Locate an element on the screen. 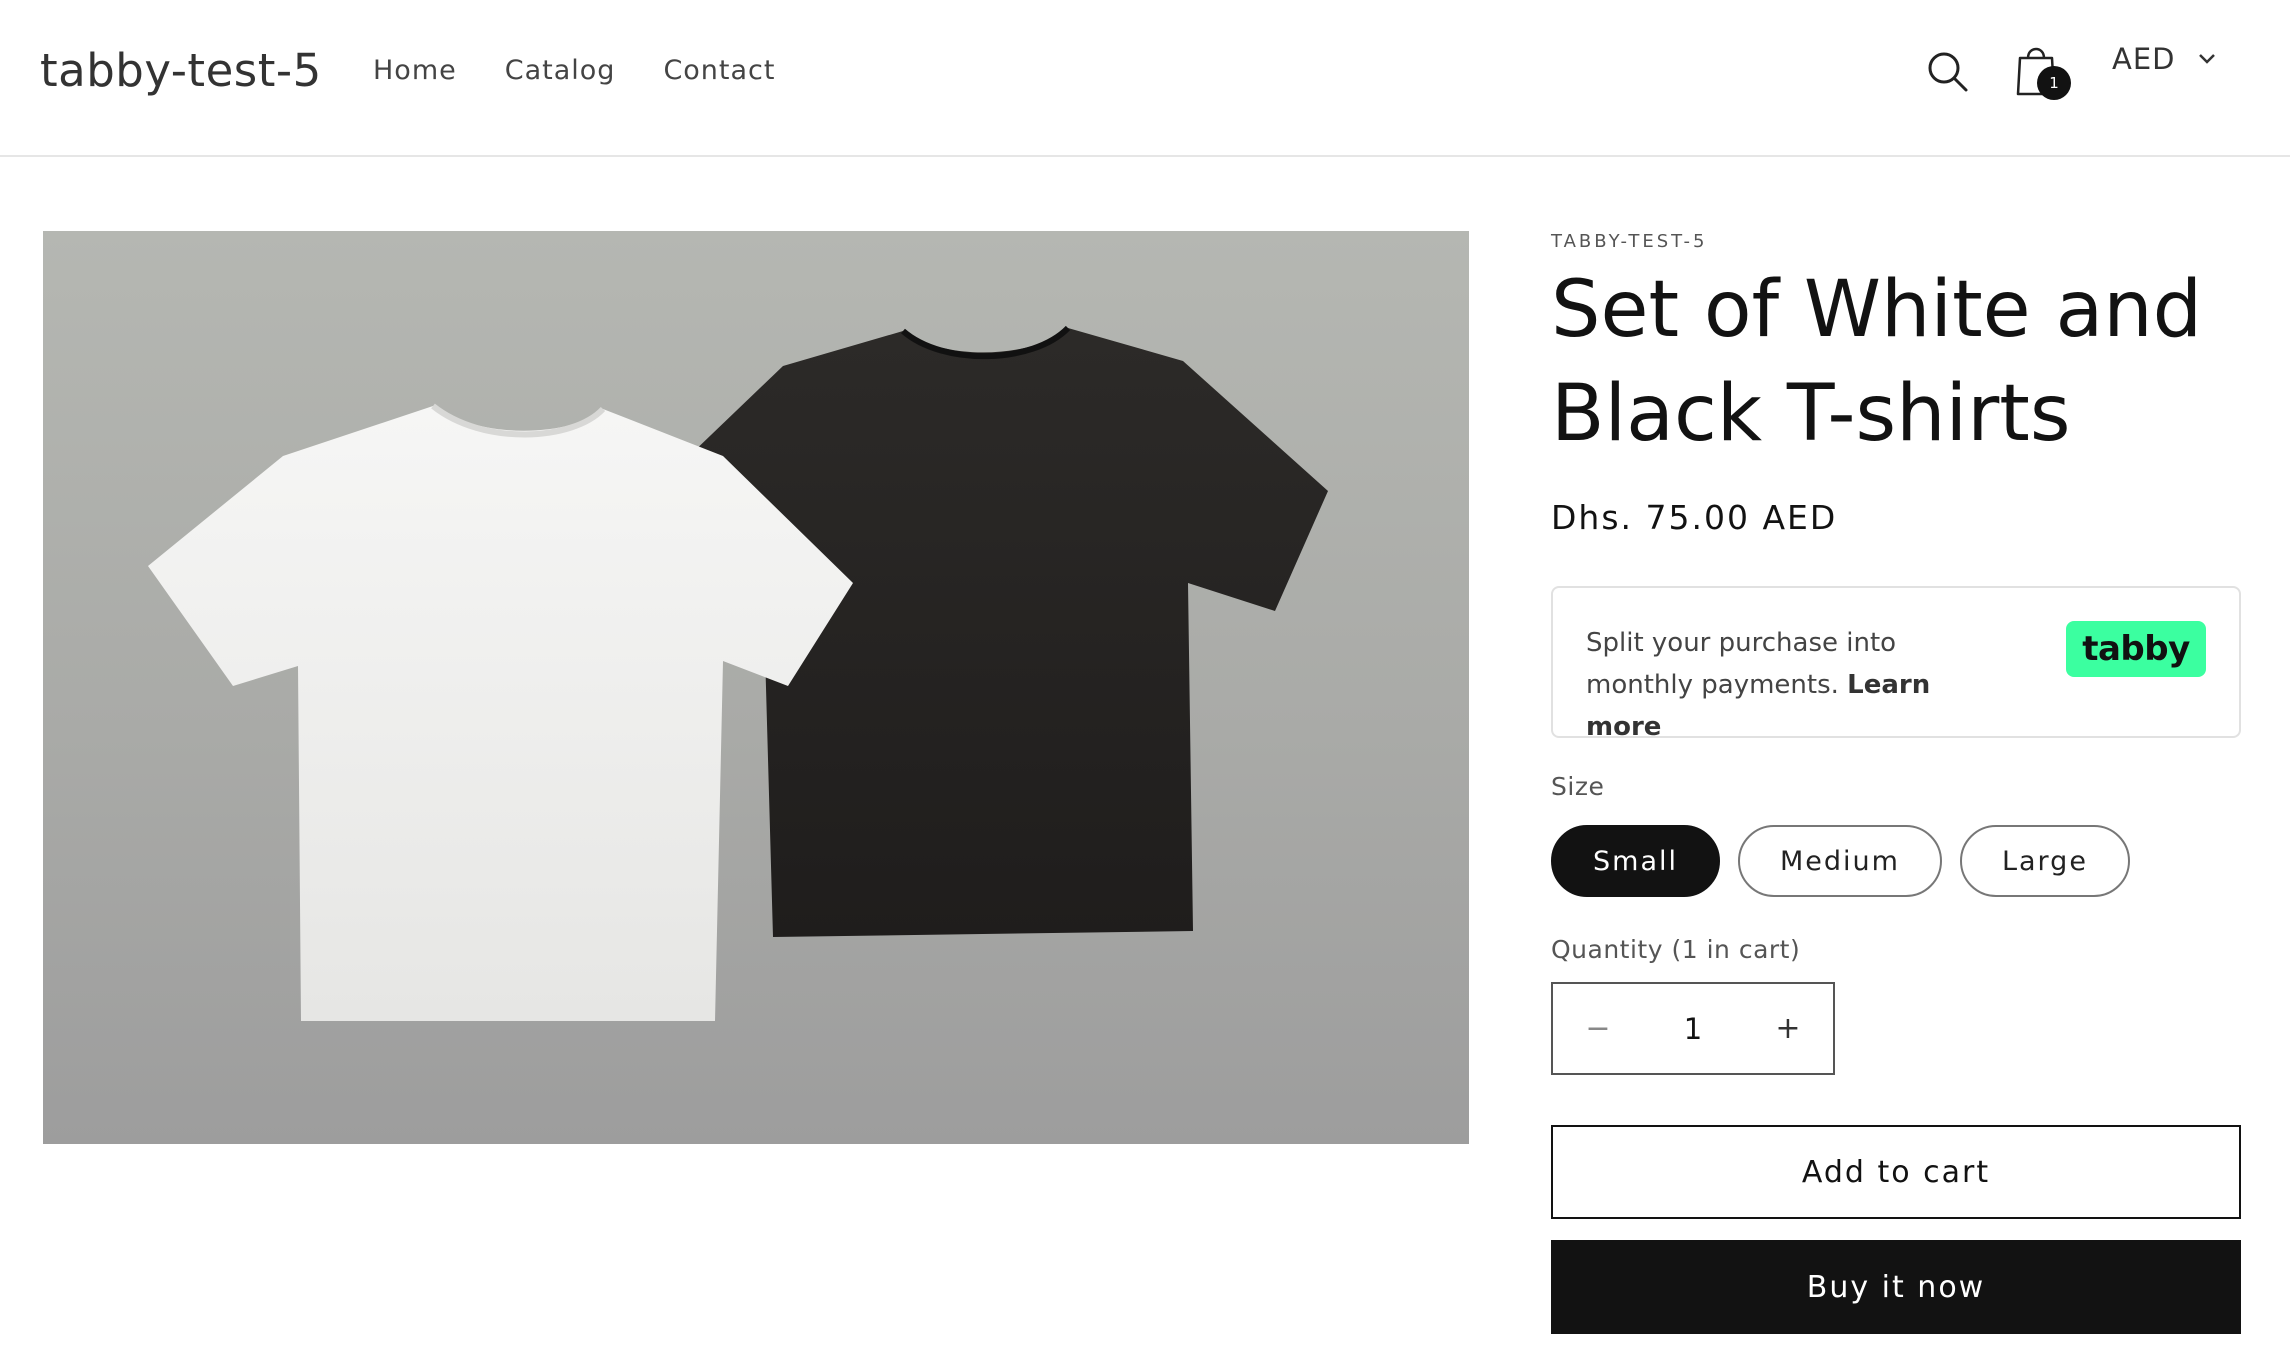 The height and width of the screenshot is (1372, 2290). quantity-increase-button: + is located at coordinates (1788, 1028).